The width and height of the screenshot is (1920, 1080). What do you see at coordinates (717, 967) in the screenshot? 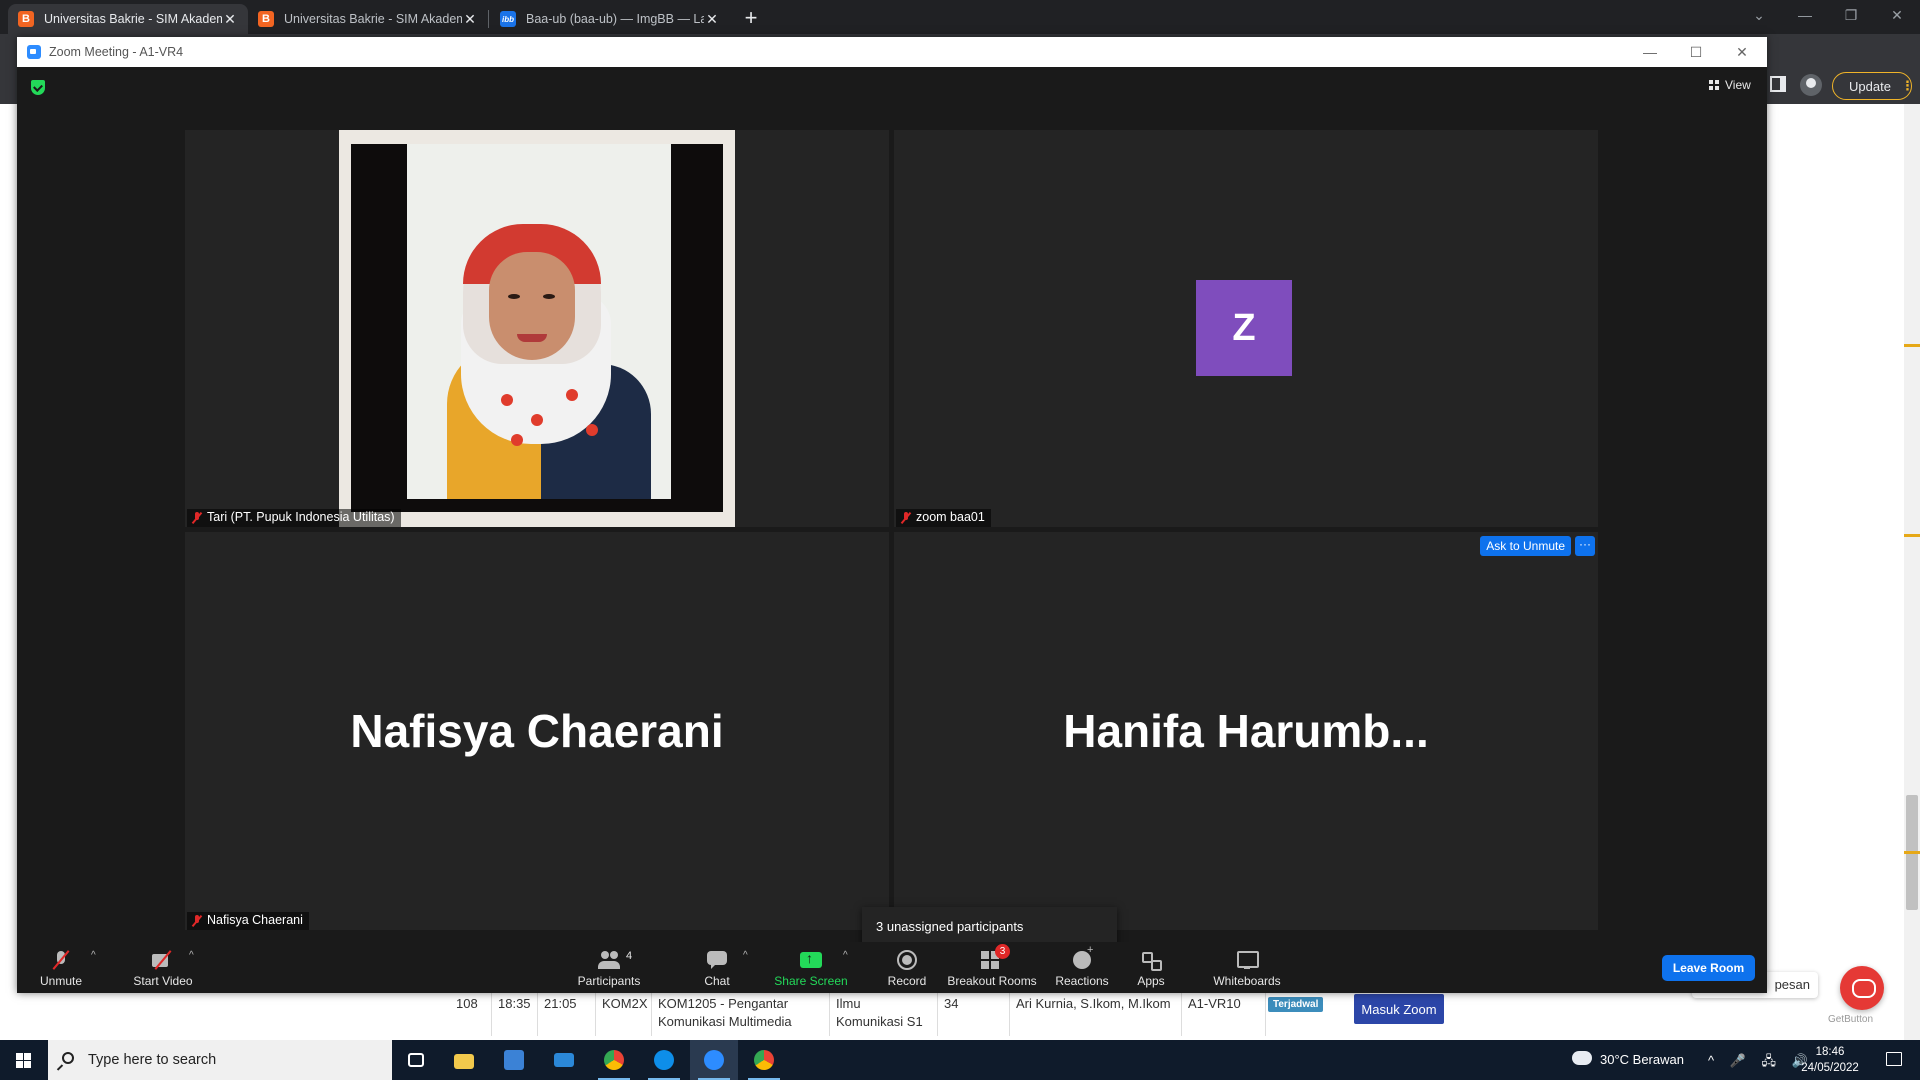
I see `chat-button: Chat` at bounding box center [717, 967].